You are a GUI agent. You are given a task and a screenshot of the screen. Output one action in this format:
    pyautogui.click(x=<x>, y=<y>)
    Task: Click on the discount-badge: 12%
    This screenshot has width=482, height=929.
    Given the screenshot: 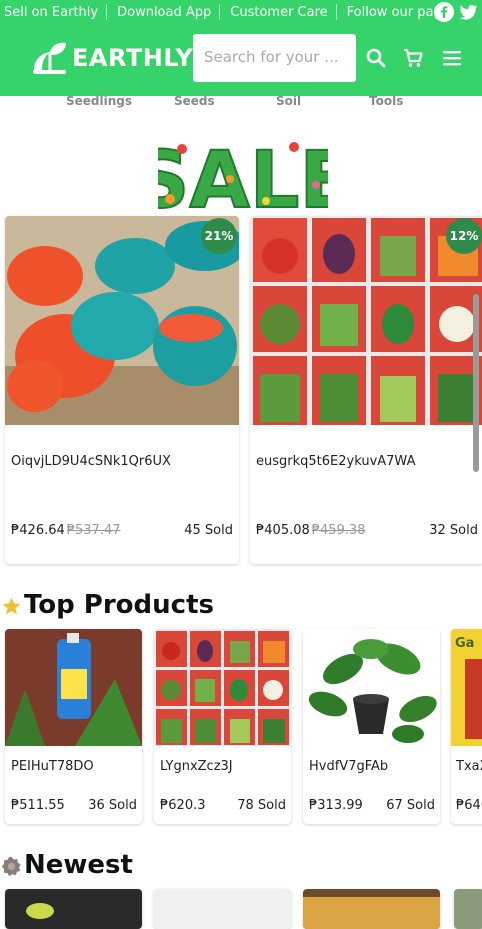 What is the action you would take?
    pyautogui.click(x=464, y=236)
    